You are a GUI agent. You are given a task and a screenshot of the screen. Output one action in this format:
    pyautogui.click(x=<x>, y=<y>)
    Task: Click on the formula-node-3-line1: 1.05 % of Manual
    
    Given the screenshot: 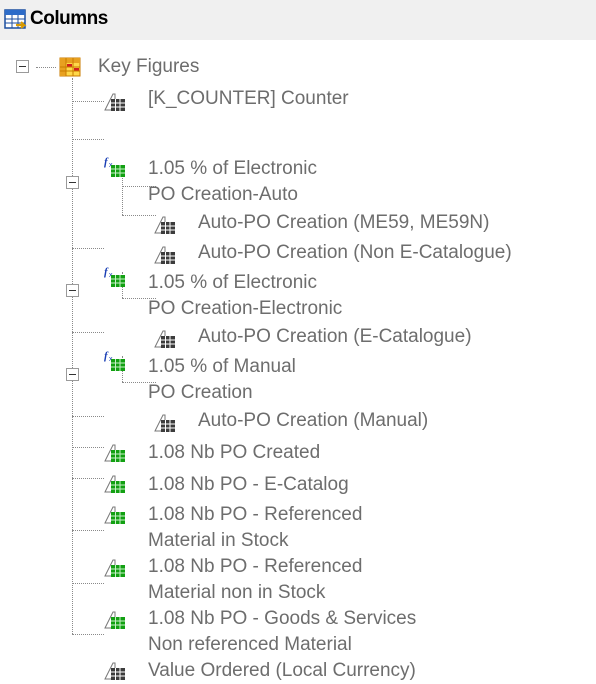 What is the action you would take?
    pyautogui.click(x=222, y=367)
    